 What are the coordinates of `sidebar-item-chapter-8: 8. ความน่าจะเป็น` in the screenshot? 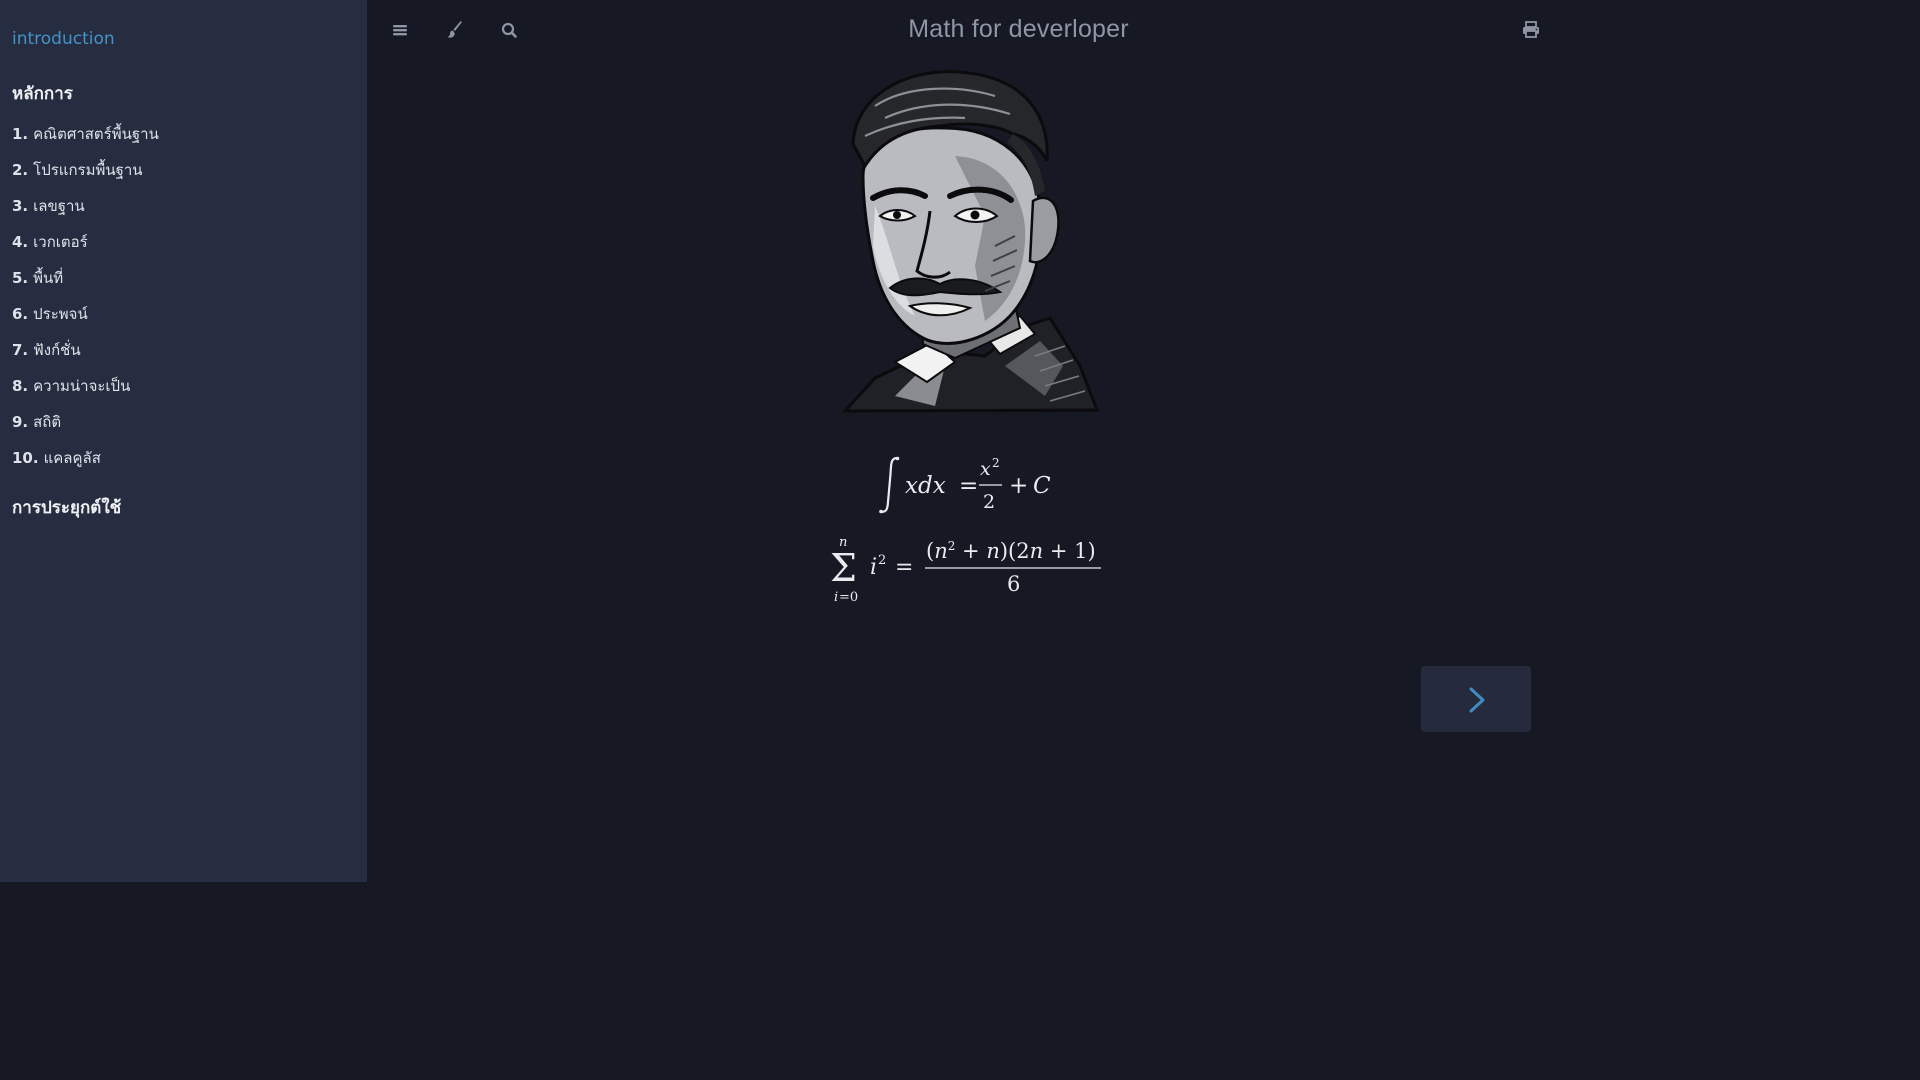 It's located at (71, 386).